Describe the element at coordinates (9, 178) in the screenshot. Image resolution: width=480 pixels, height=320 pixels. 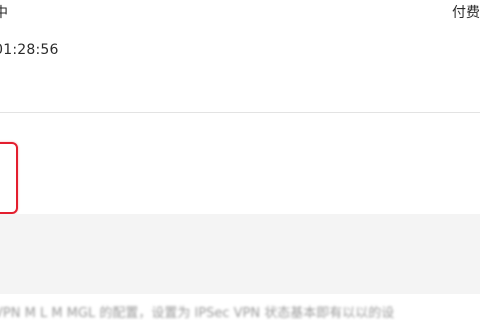
I see `highlight-frame` at that location.